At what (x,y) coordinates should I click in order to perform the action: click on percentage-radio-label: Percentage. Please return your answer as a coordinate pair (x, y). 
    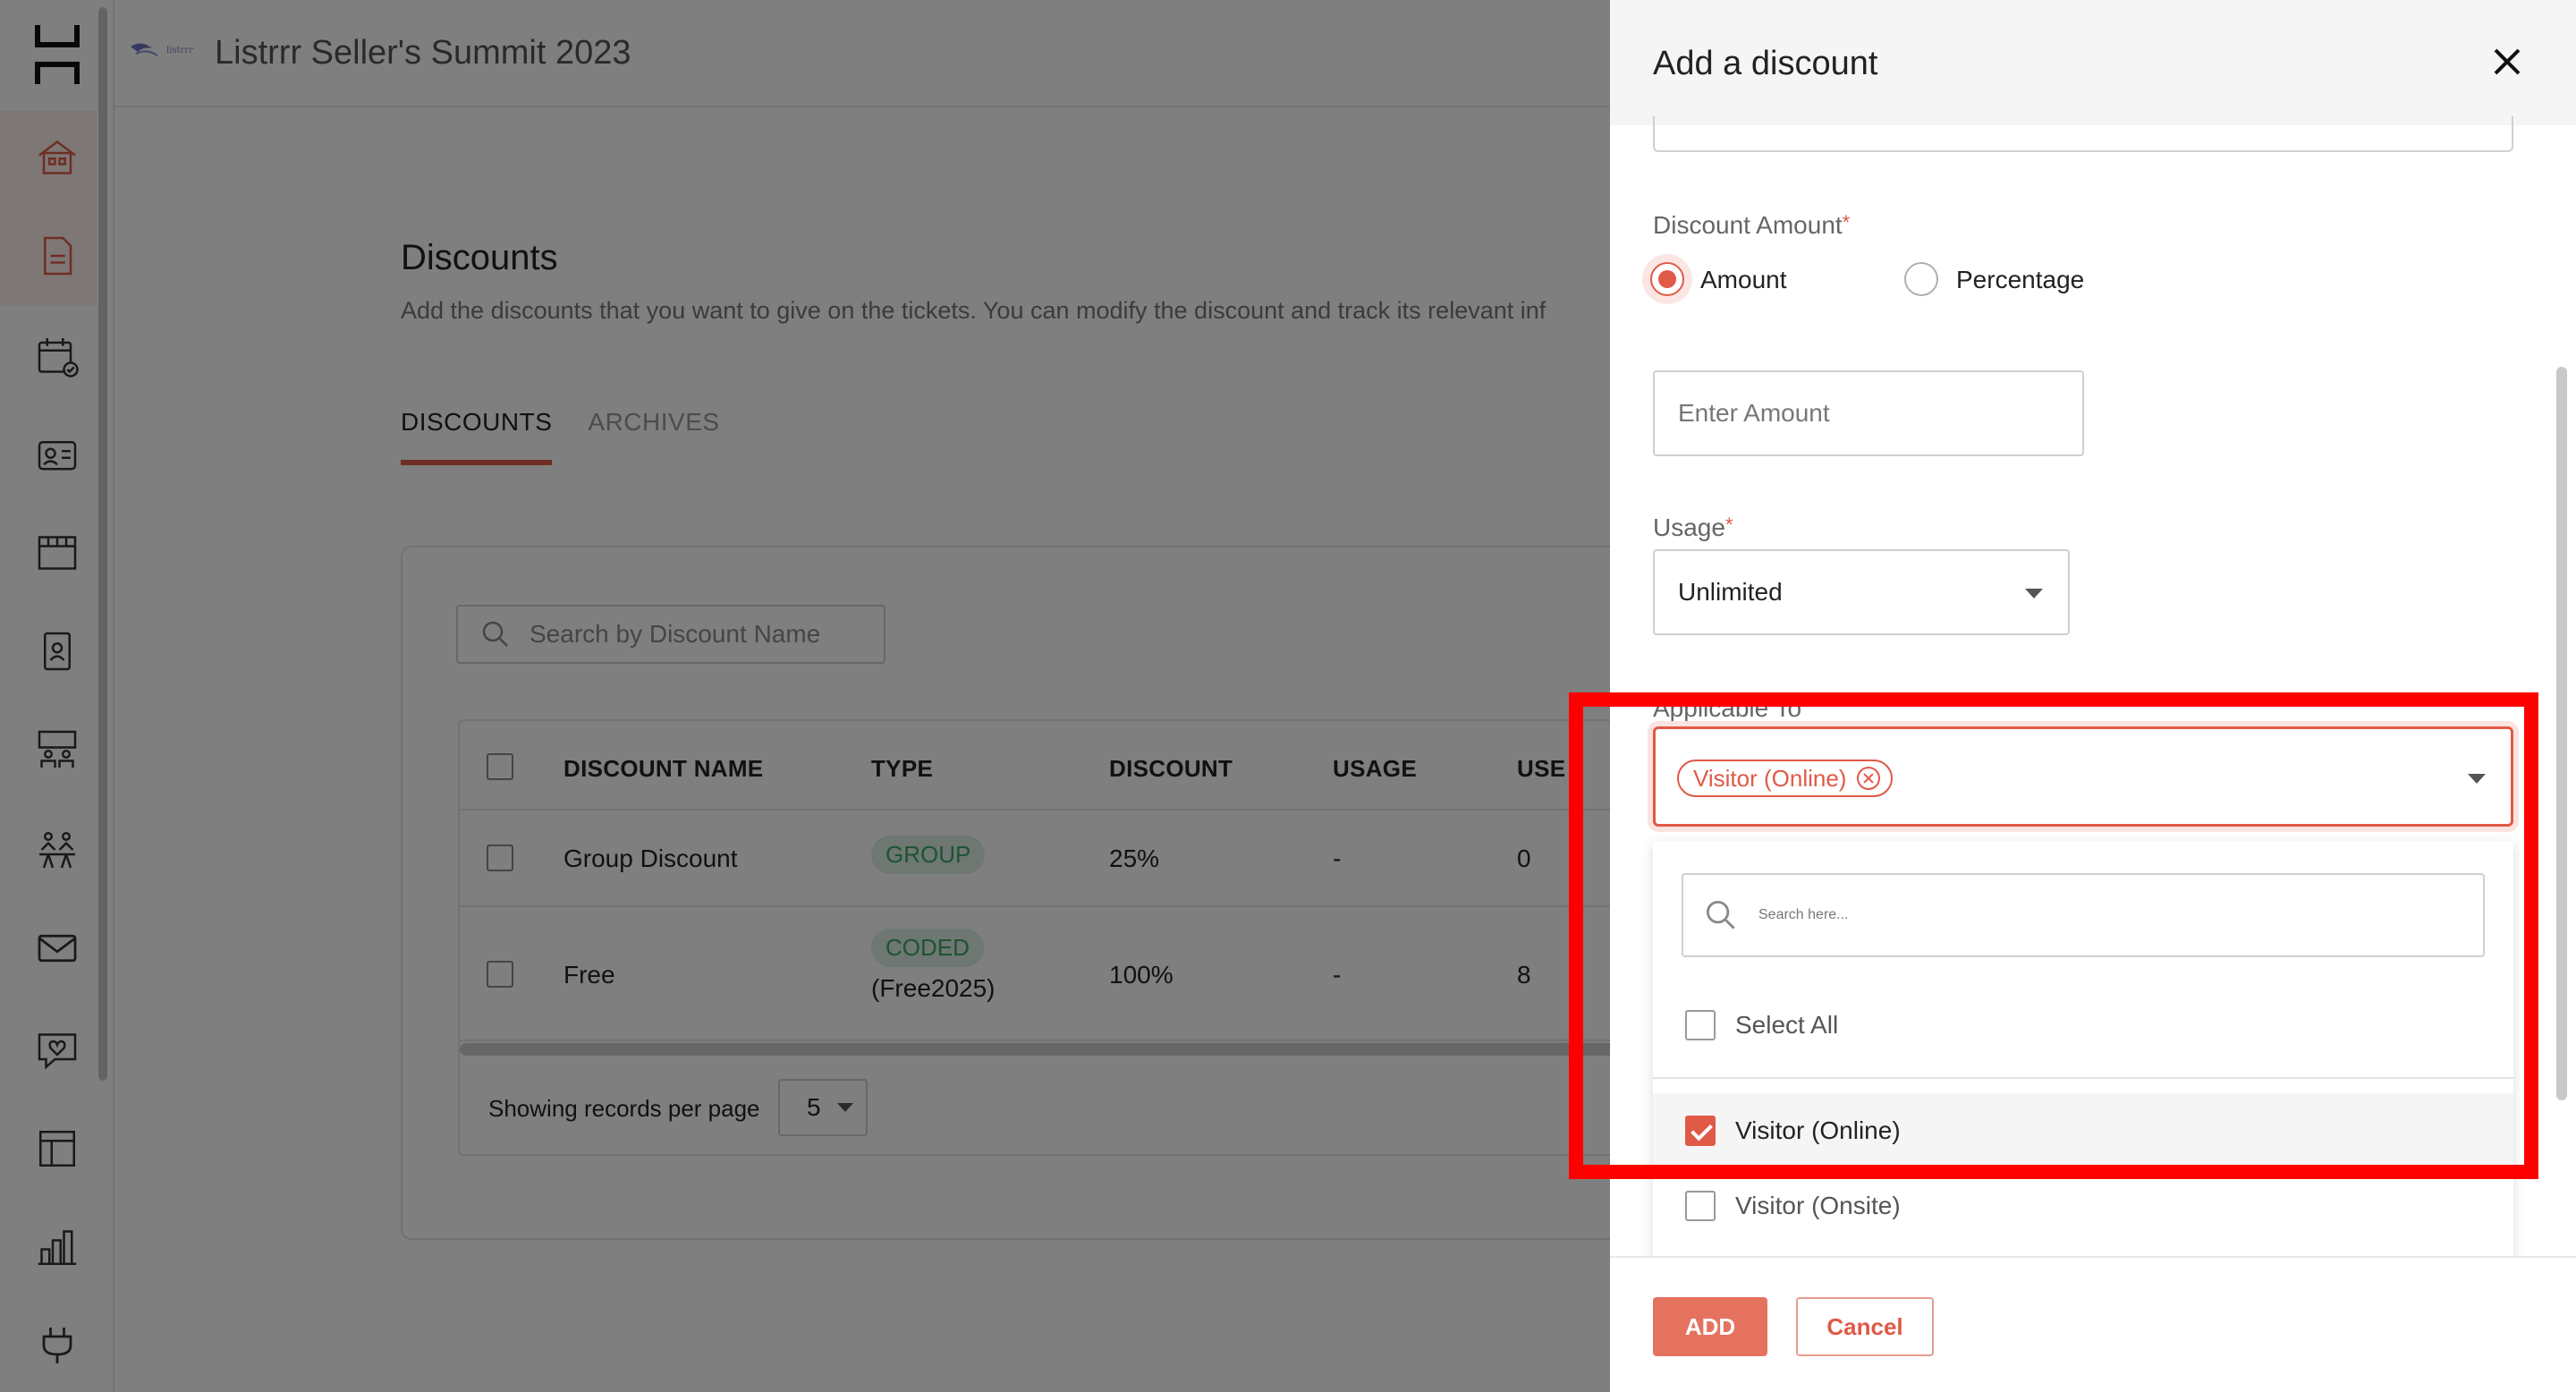
    Looking at the image, I should click on (2020, 280).